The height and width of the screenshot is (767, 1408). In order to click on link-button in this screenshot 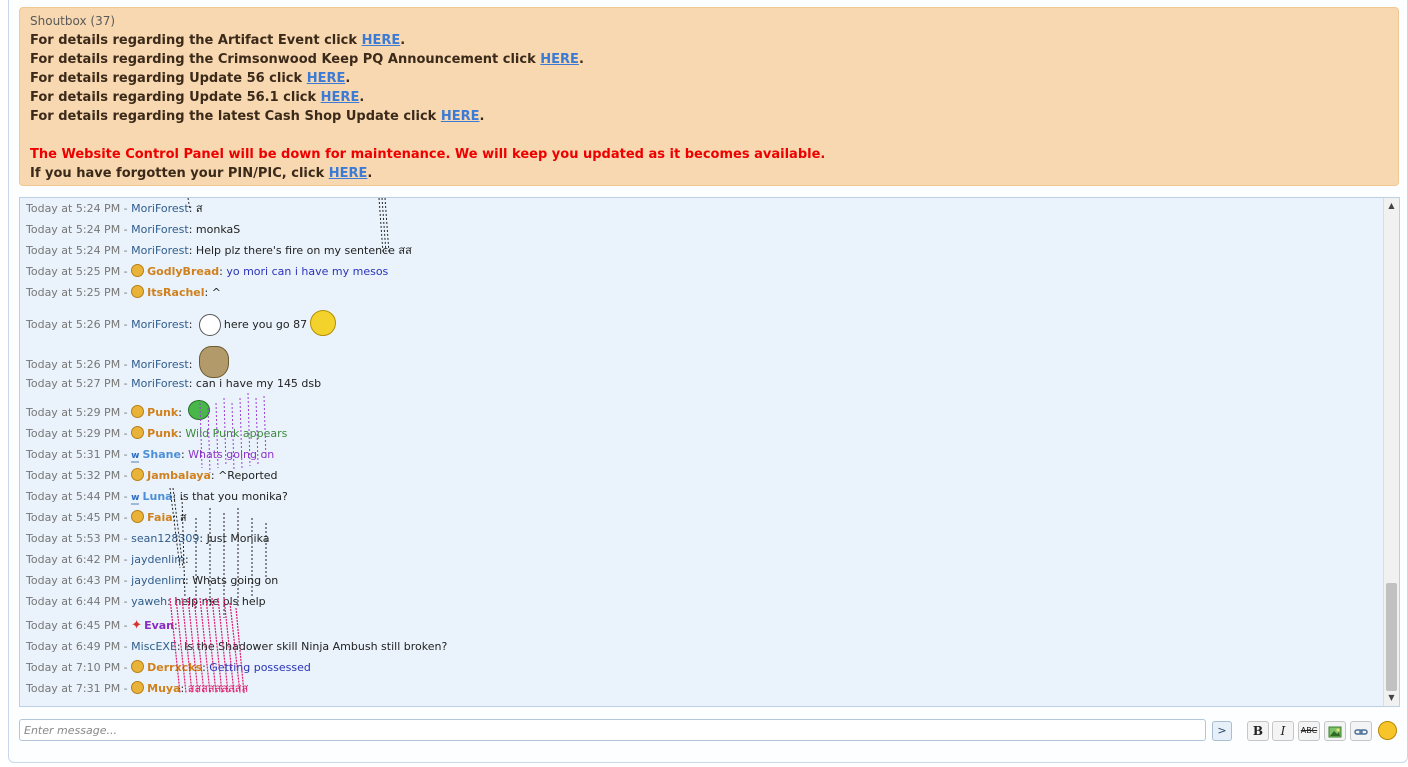, I will do `click(1361, 731)`.